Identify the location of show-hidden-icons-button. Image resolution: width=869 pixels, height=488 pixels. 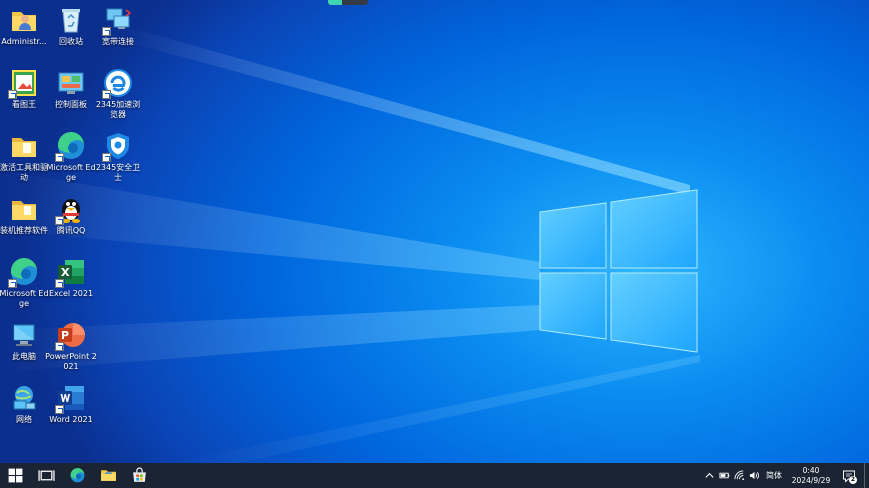
(709, 475).